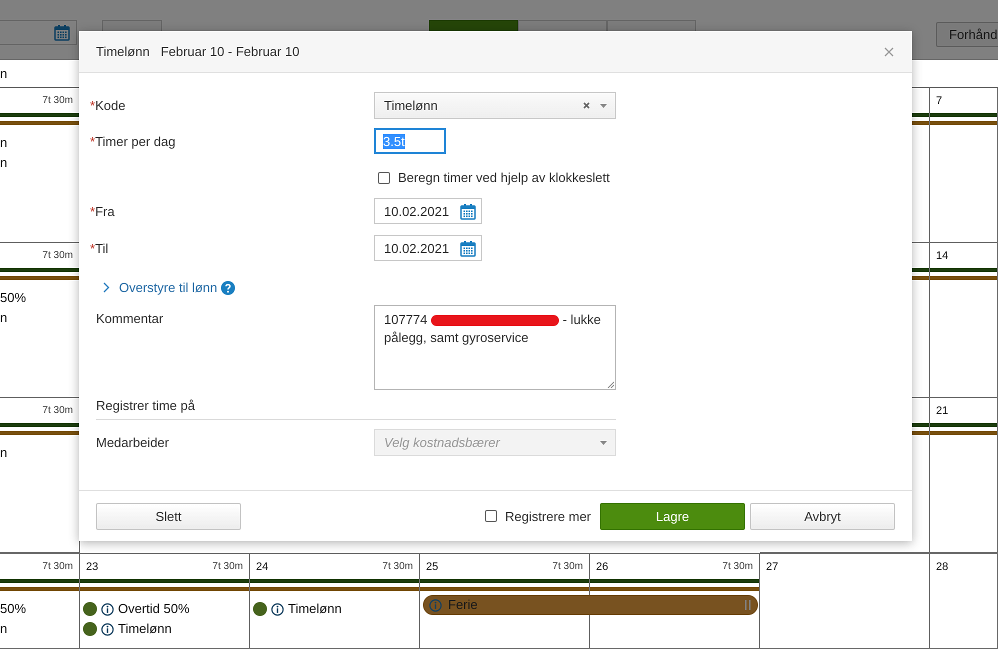  What do you see at coordinates (672, 516) in the screenshot?
I see `save-button: Lagre` at bounding box center [672, 516].